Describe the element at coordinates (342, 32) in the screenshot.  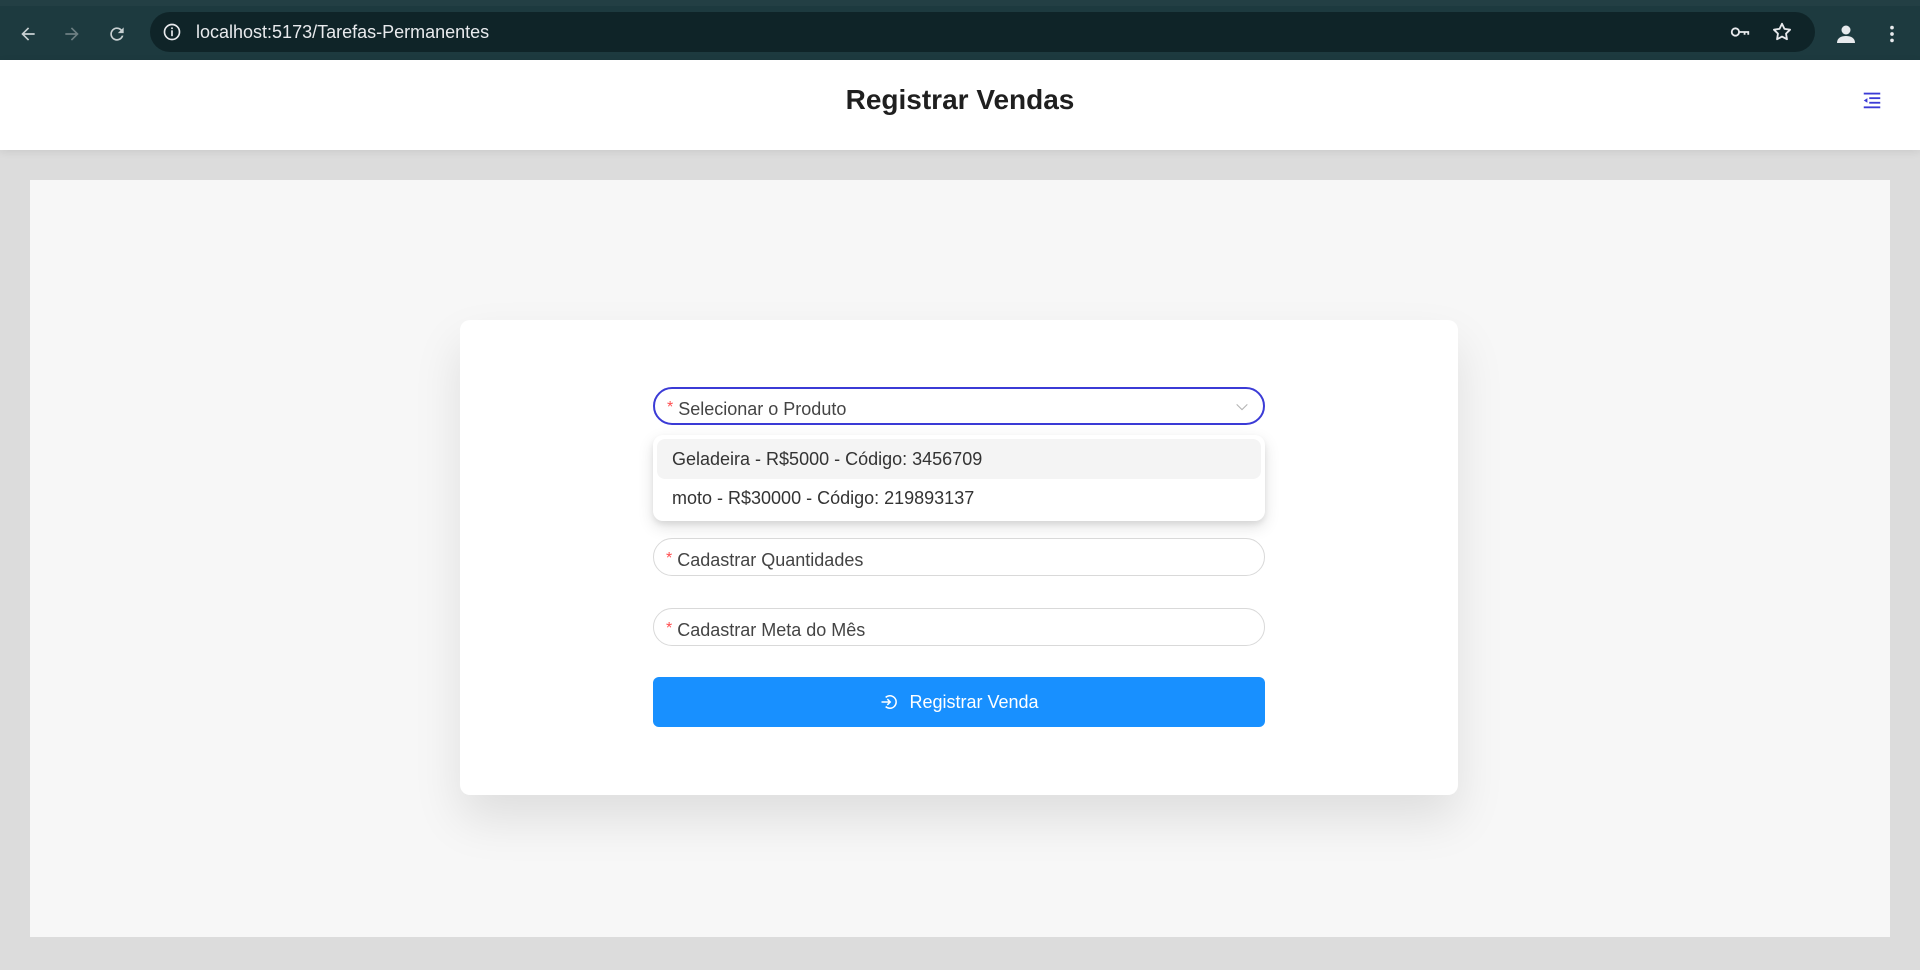
I see `url-text: localhost:5173/Tarefas-Permanentes` at that location.